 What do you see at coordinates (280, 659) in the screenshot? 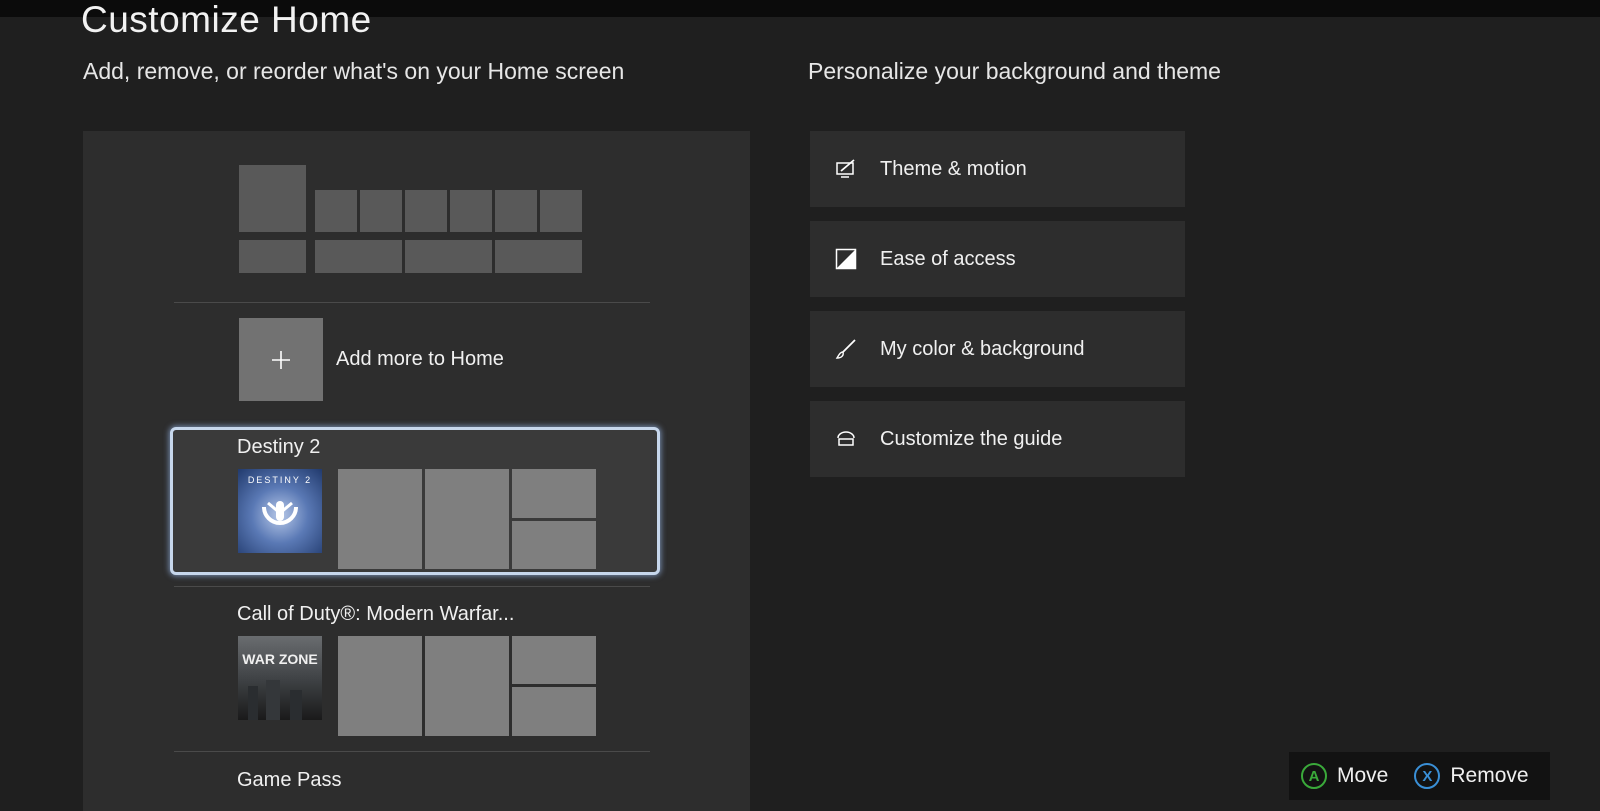
I see `art-caption: WAR ZONE` at bounding box center [280, 659].